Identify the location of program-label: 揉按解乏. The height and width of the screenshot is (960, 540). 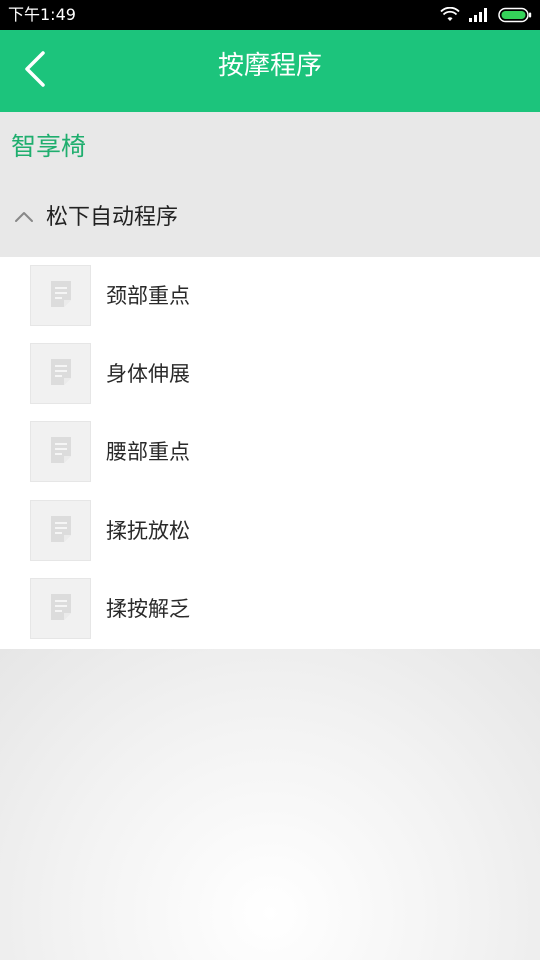
(148, 609).